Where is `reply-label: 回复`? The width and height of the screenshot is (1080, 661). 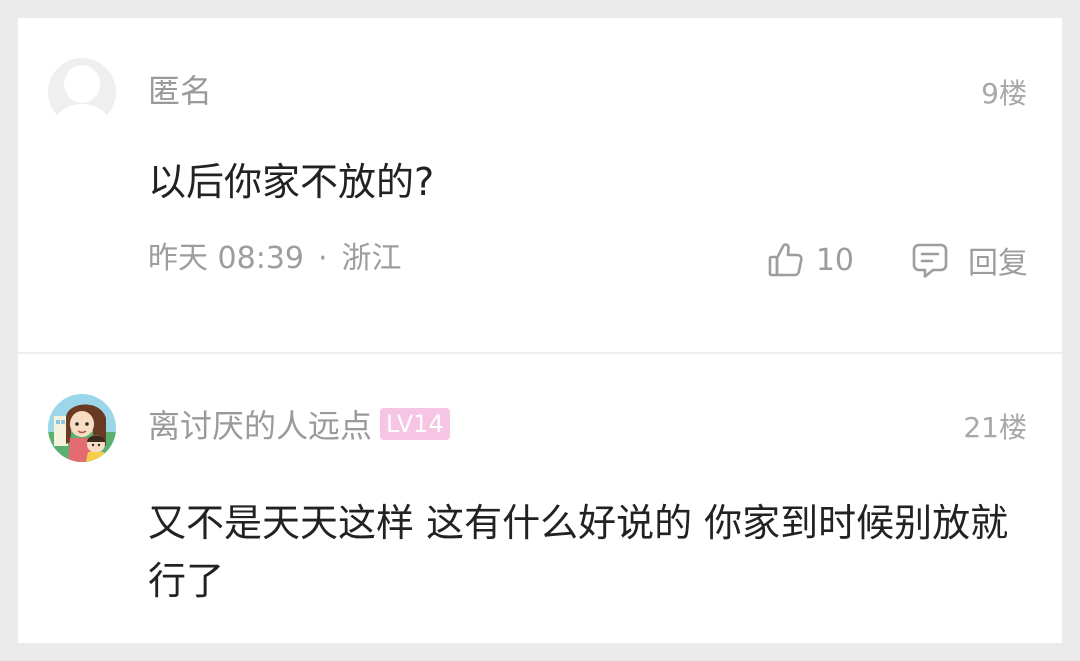 reply-label: 回复 is located at coordinates (998, 263).